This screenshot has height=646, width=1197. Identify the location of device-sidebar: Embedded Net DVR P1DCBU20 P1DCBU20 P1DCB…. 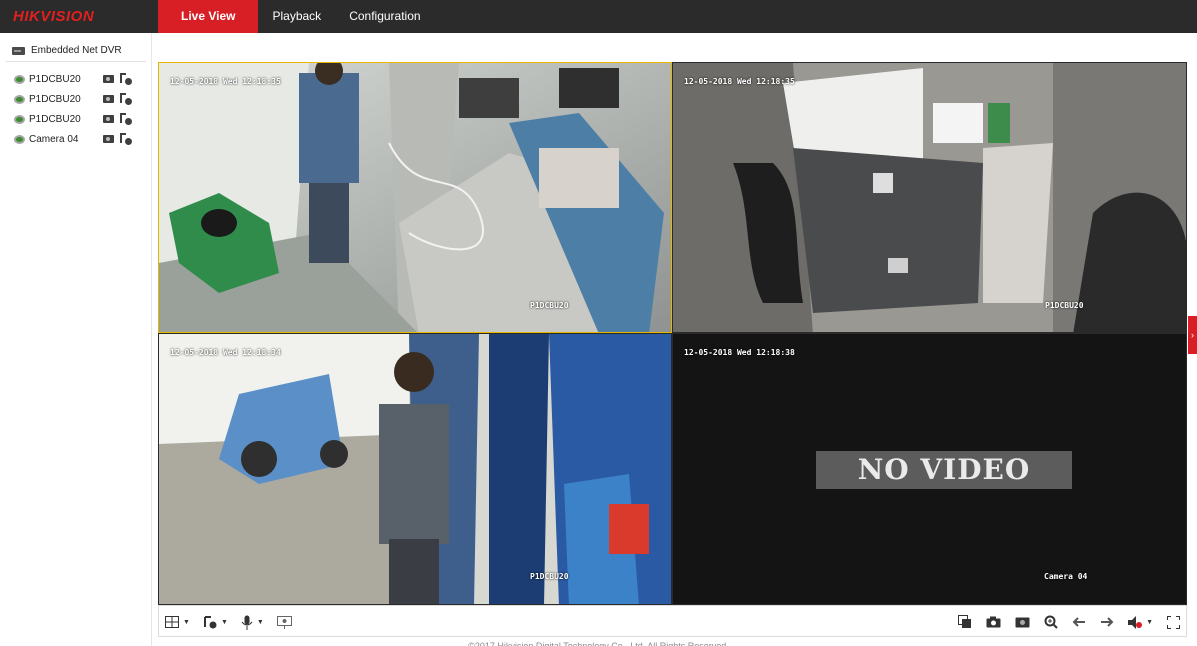
(76, 339).